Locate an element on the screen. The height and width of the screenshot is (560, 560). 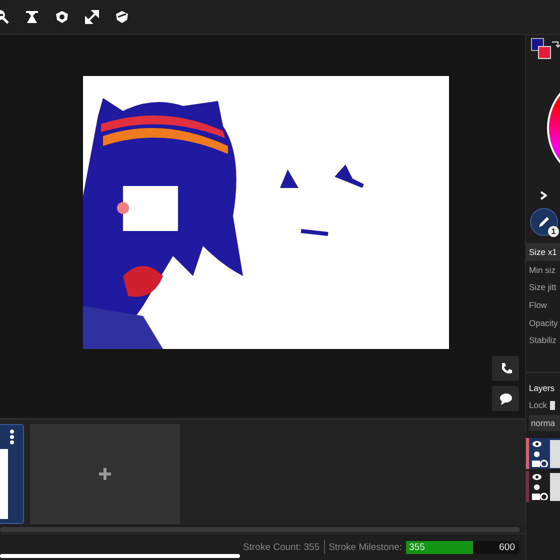
brush-setting: Size jitt is located at coordinates (543, 287).